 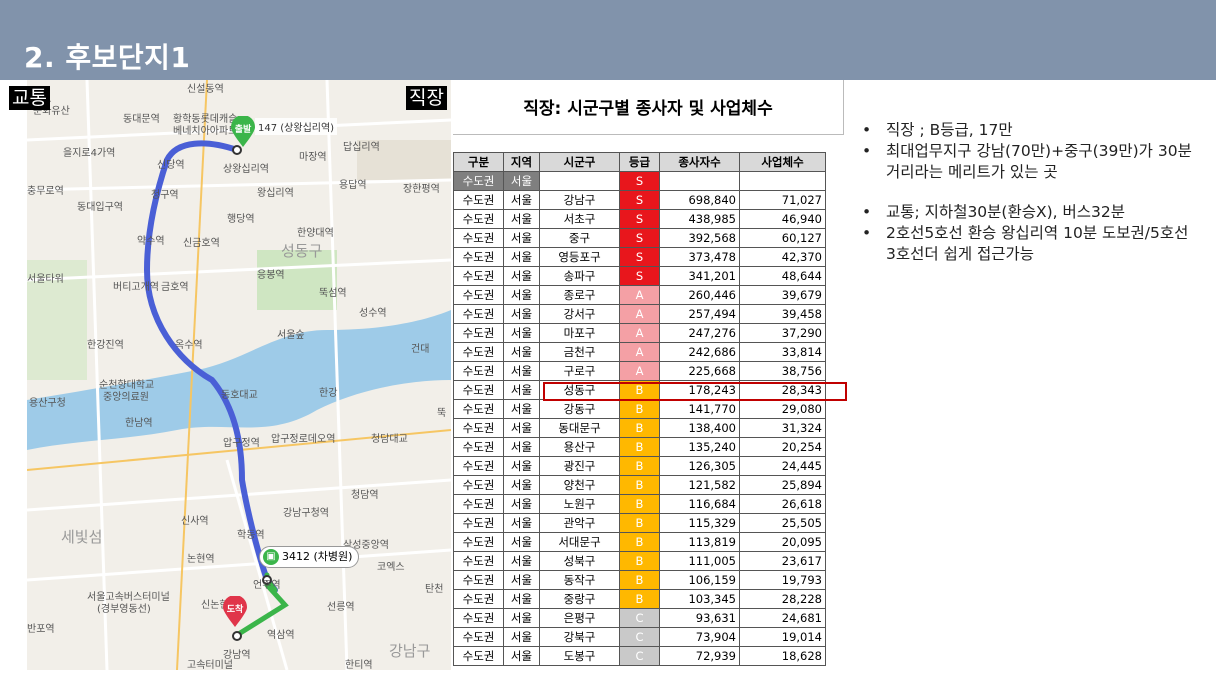 I want to click on map-label: 동호대교, so click(x=239, y=395).